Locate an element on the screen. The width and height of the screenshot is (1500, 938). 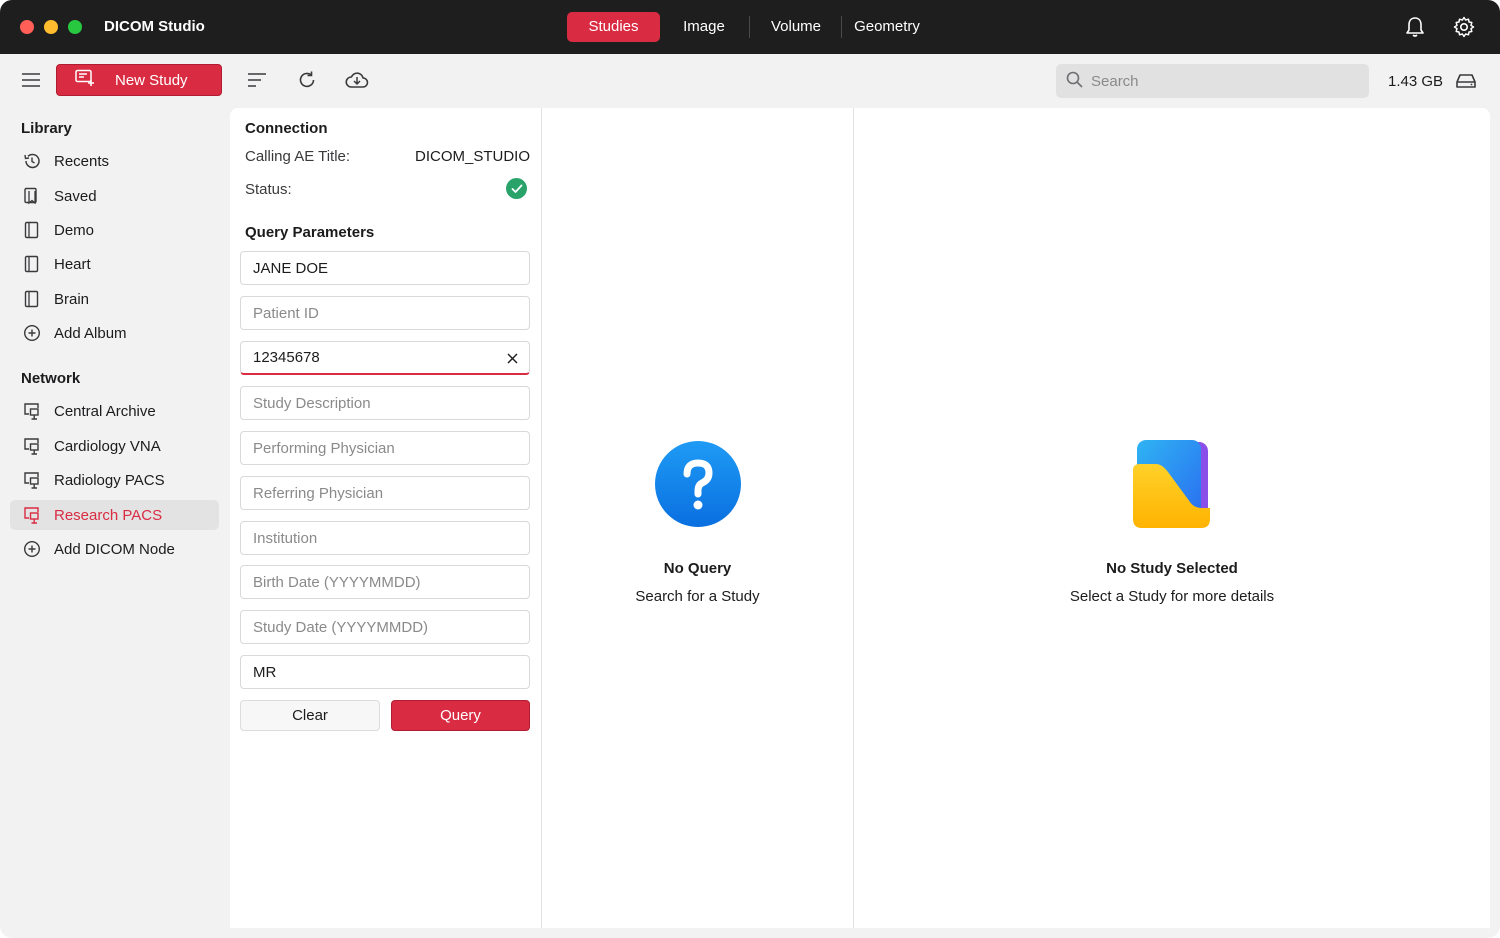
sidebar-item-demo: Demo is located at coordinates (114, 230).